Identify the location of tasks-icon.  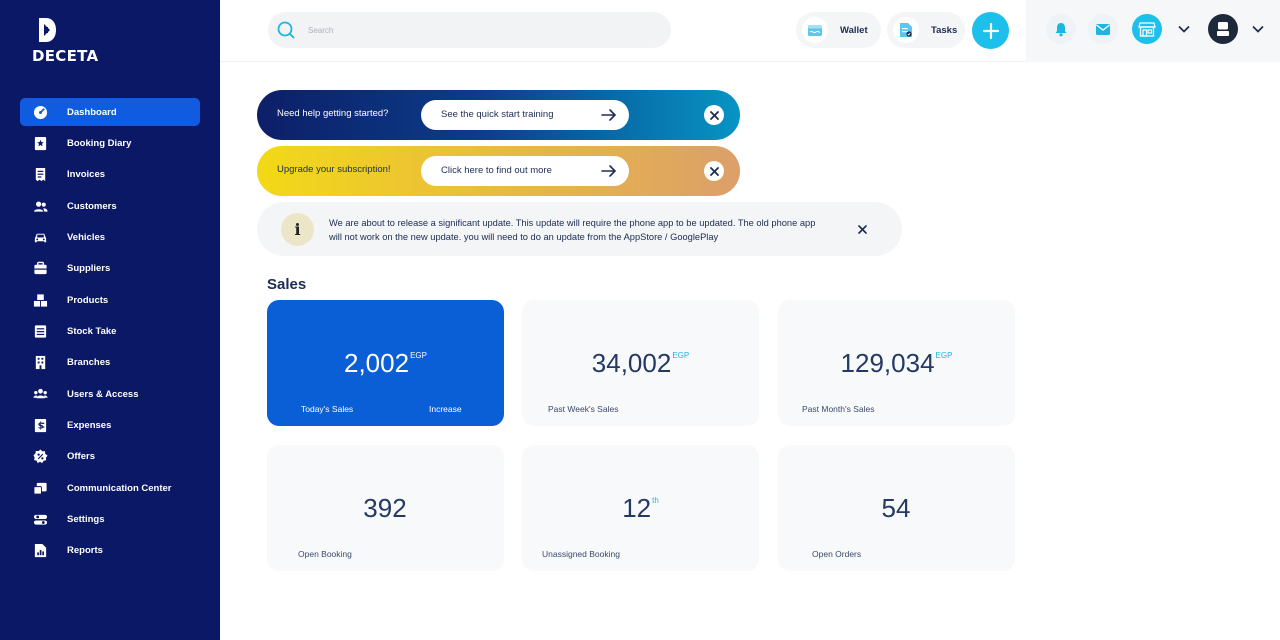
(906, 30).